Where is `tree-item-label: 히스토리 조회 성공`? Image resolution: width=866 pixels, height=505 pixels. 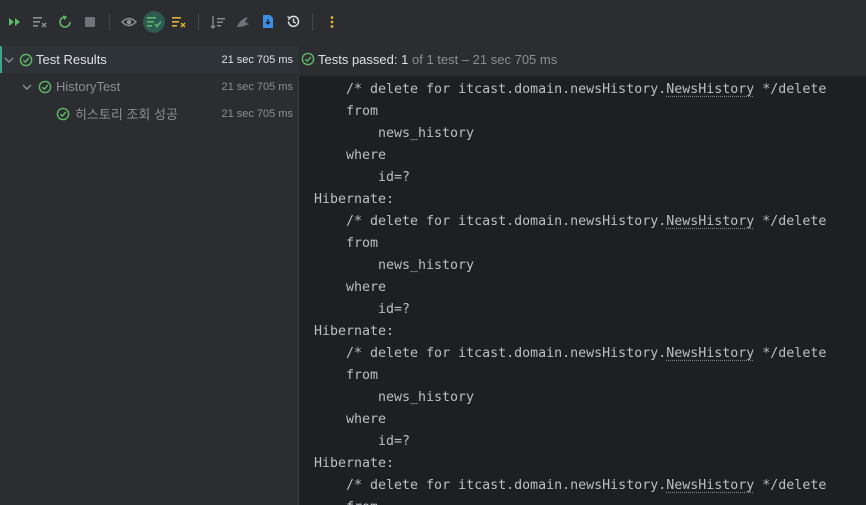 tree-item-label: 히스토리 조회 성공 is located at coordinates (126, 114).